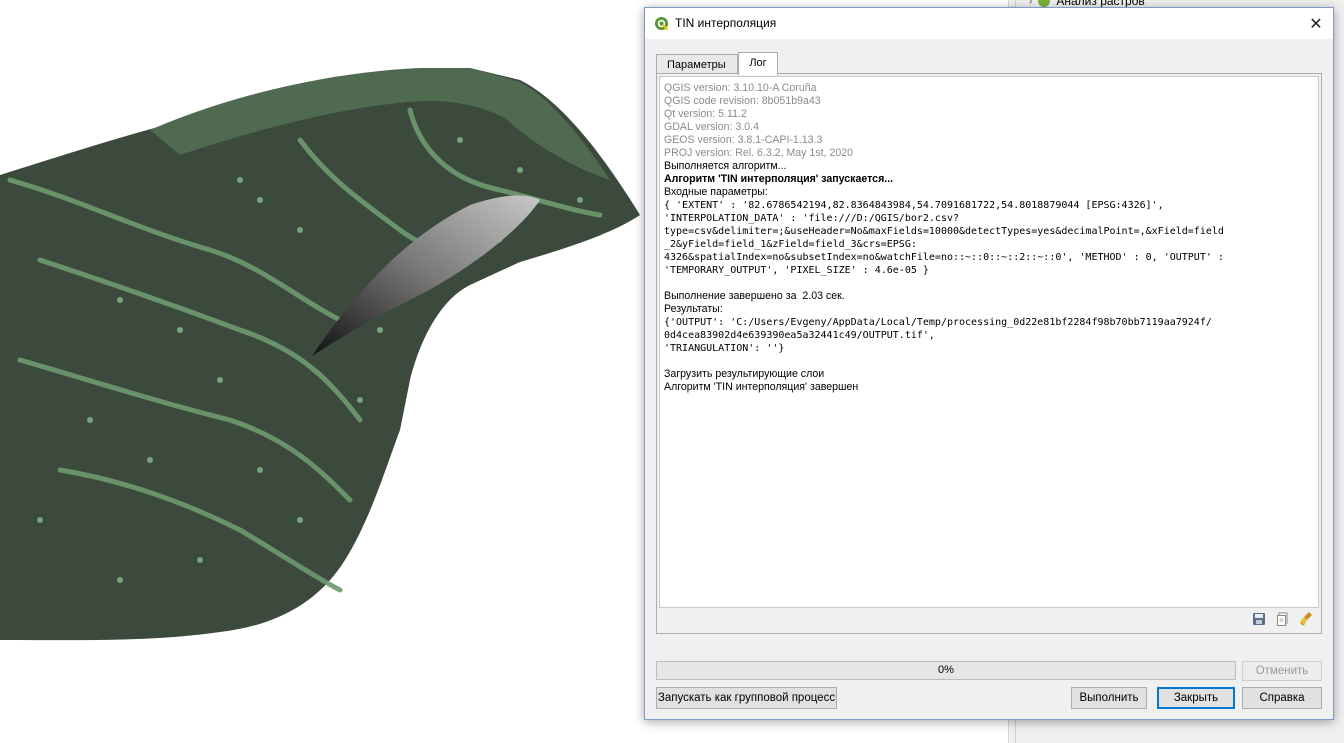 The width and height of the screenshot is (1344, 743). I want to click on help-button: Справка, so click(1282, 698).